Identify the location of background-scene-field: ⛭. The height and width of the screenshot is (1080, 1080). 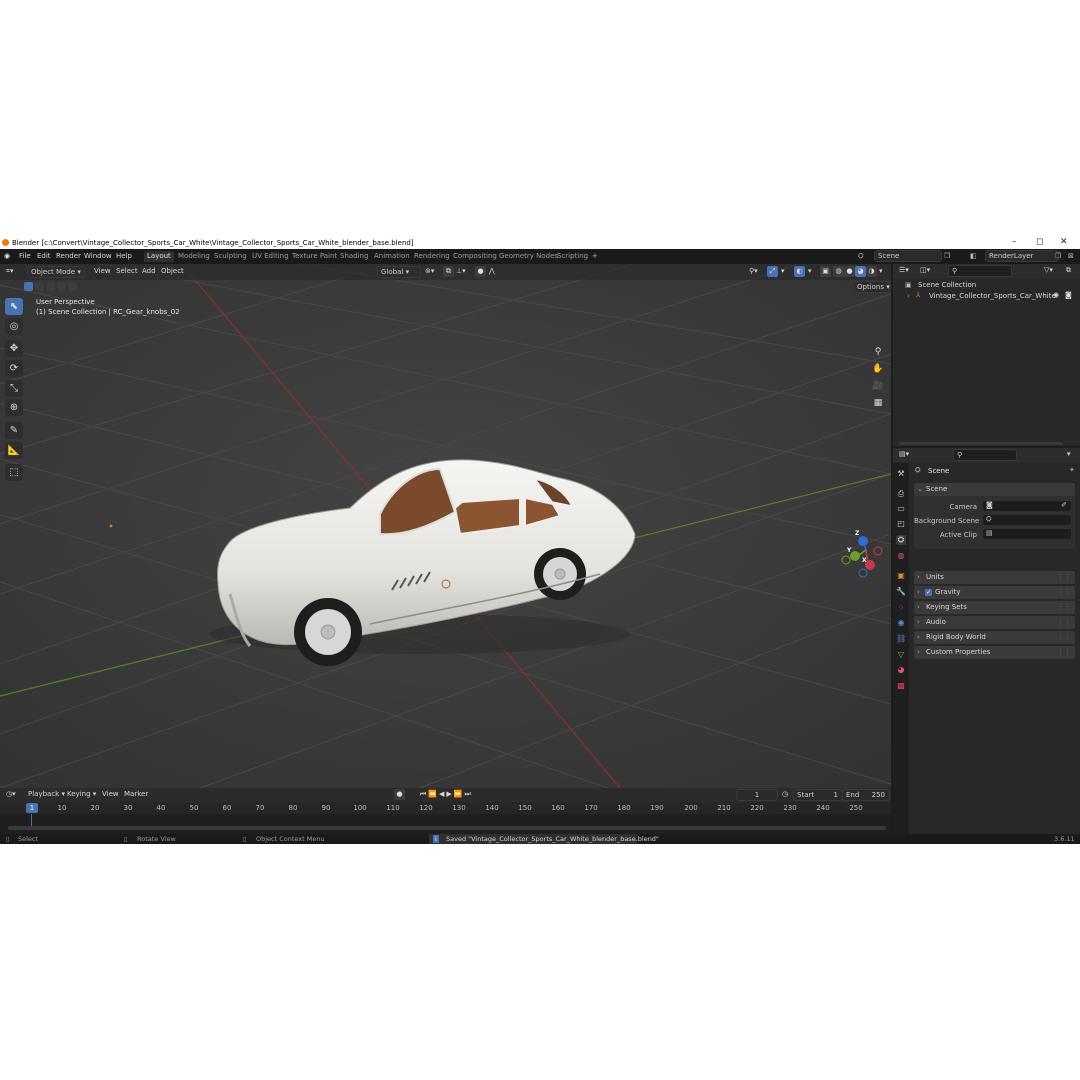
(1027, 520).